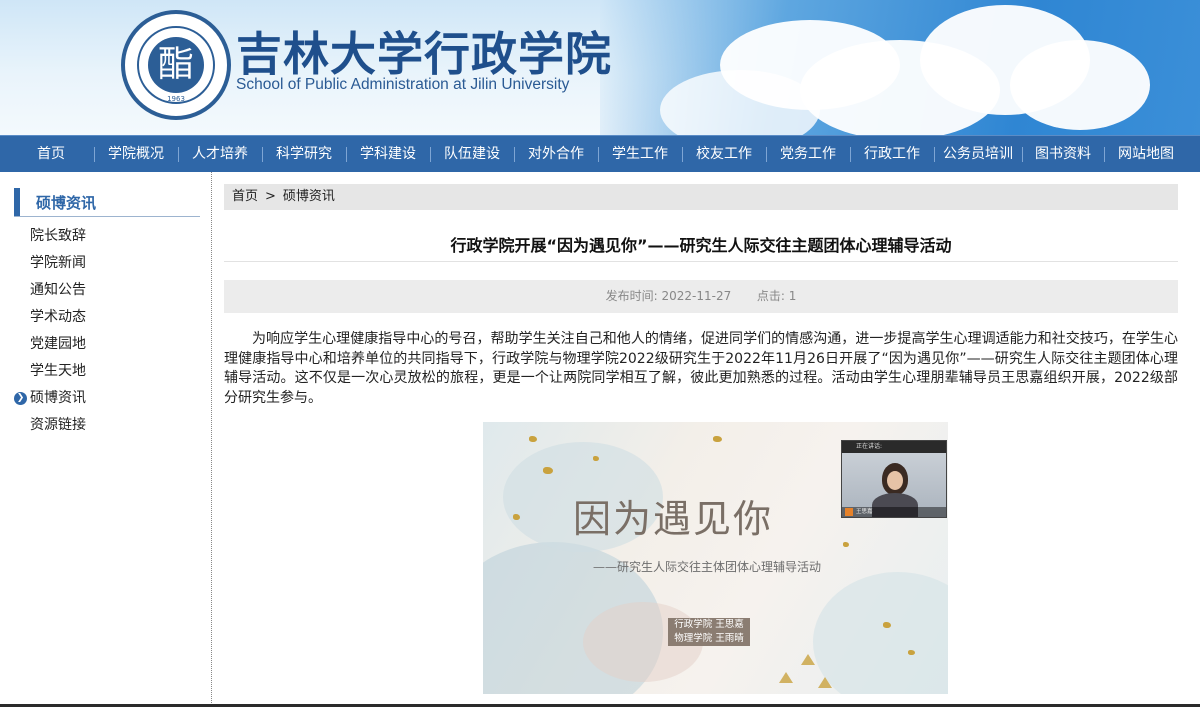 This screenshot has width=1200, height=707. Describe the element at coordinates (701, 197) in the screenshot. I see `breadcrumb: 首页 > 硕博资讯` at that location.